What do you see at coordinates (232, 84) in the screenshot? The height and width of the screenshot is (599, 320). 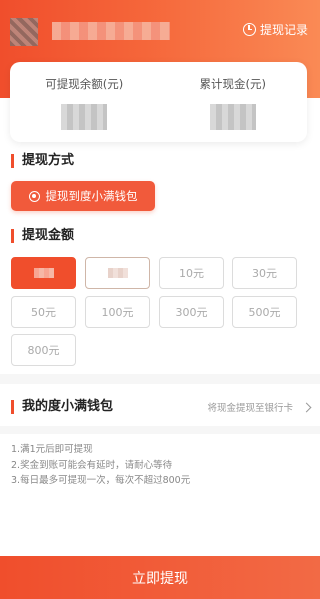 I see `total-cash-label: 累计现金(元)` at bounding box center [232, 84].